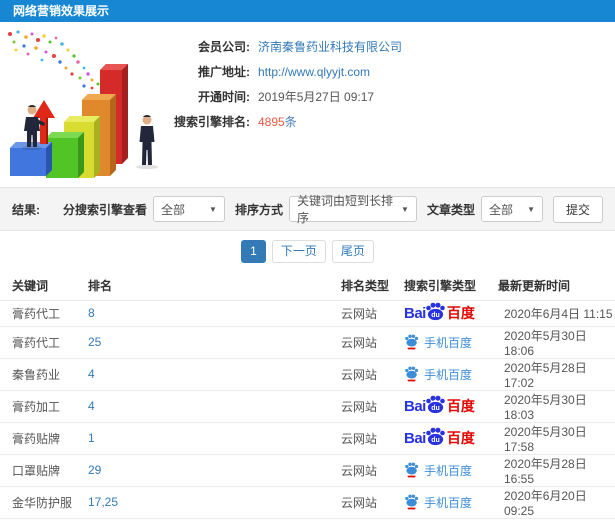 This screenshot has height=520, width=615. Describe the element at coordinates (214, 342) in the screenshot. I see `rank-cell: 25` at that location.